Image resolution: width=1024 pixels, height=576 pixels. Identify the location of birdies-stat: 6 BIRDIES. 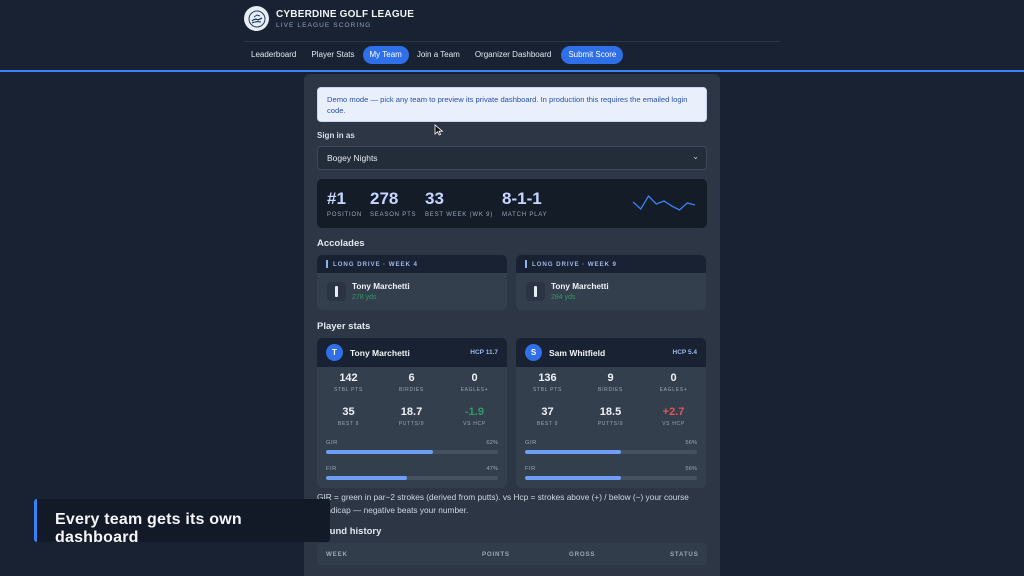
(411, 382).